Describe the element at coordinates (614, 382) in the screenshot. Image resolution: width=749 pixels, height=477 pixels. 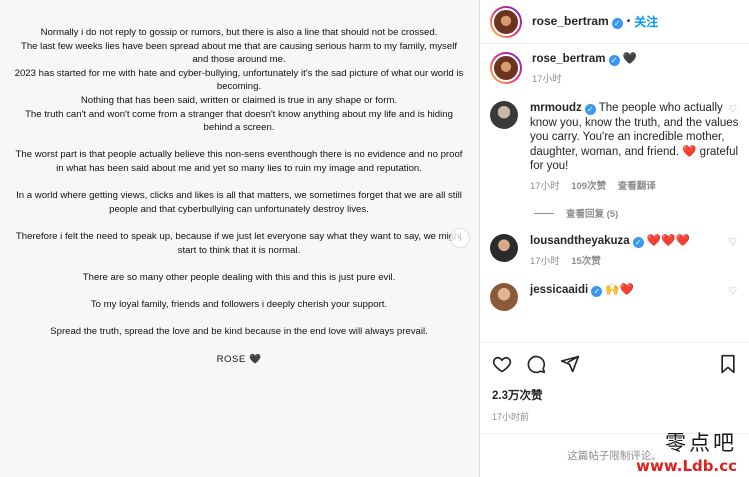
I see `post-actions: 2.3万次赞 17小时前` at that location.